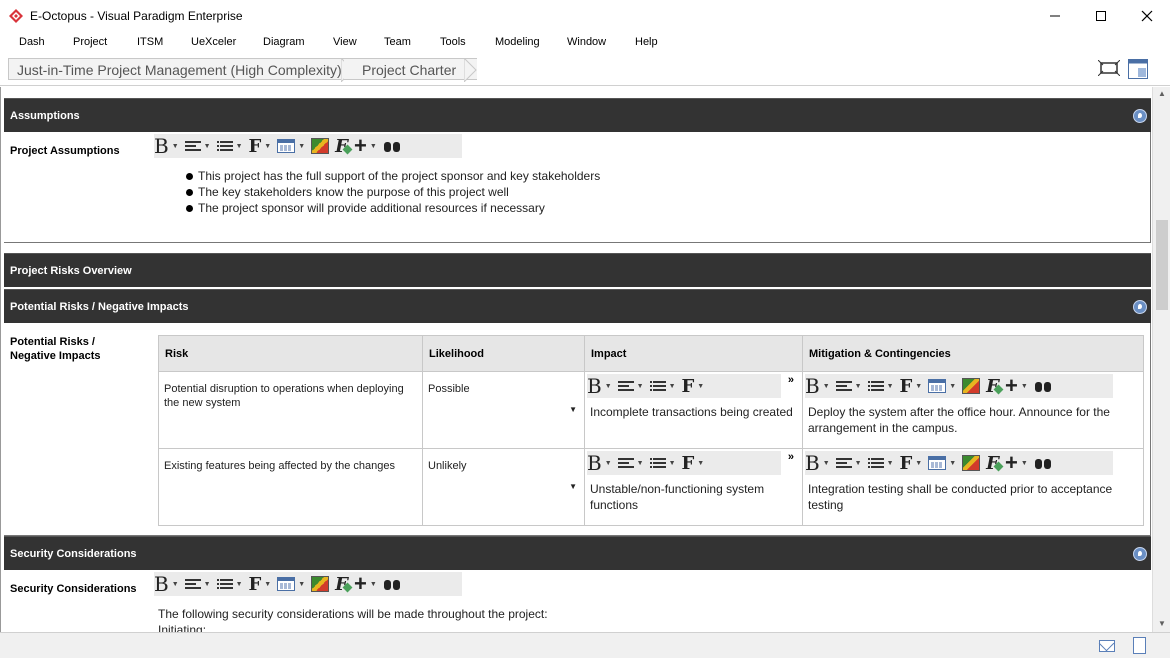 This screenshot has height=658, width=1170. Describe the element at coordinates (1162, 265) in the screenshot. I see `scroll-thumb` at that location.